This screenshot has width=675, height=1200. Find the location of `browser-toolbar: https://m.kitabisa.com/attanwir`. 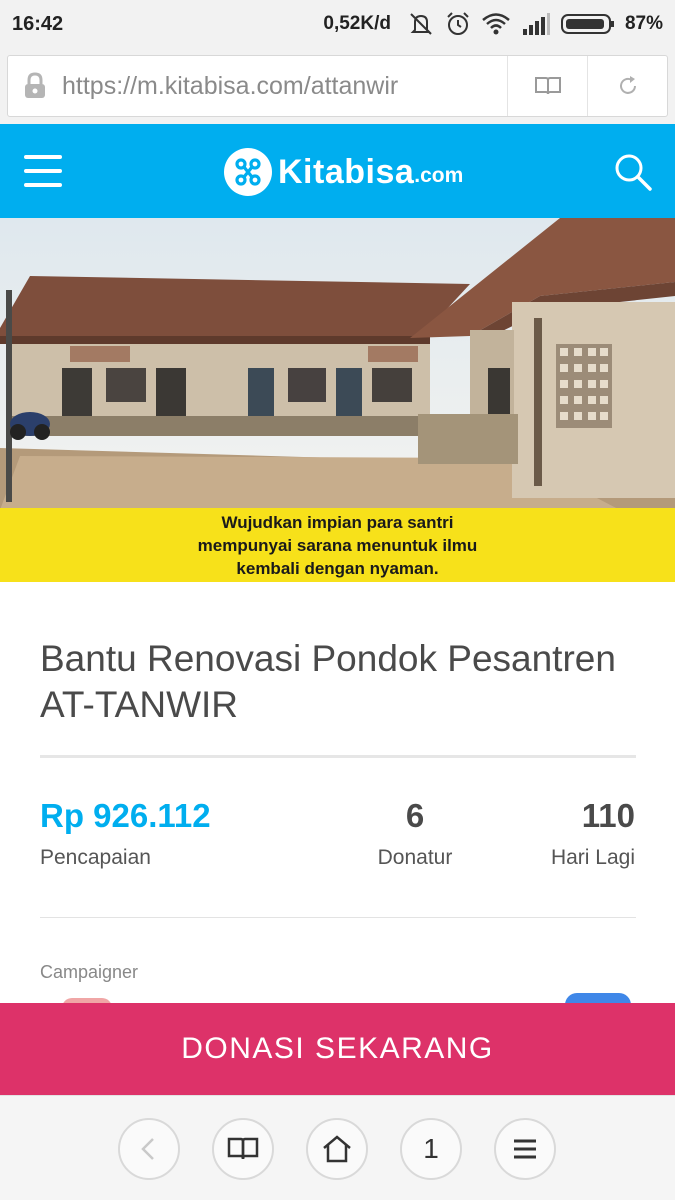

browser-toolbar: https://m.kitabisa.com/attanwir is located at coordinates (337, 86).